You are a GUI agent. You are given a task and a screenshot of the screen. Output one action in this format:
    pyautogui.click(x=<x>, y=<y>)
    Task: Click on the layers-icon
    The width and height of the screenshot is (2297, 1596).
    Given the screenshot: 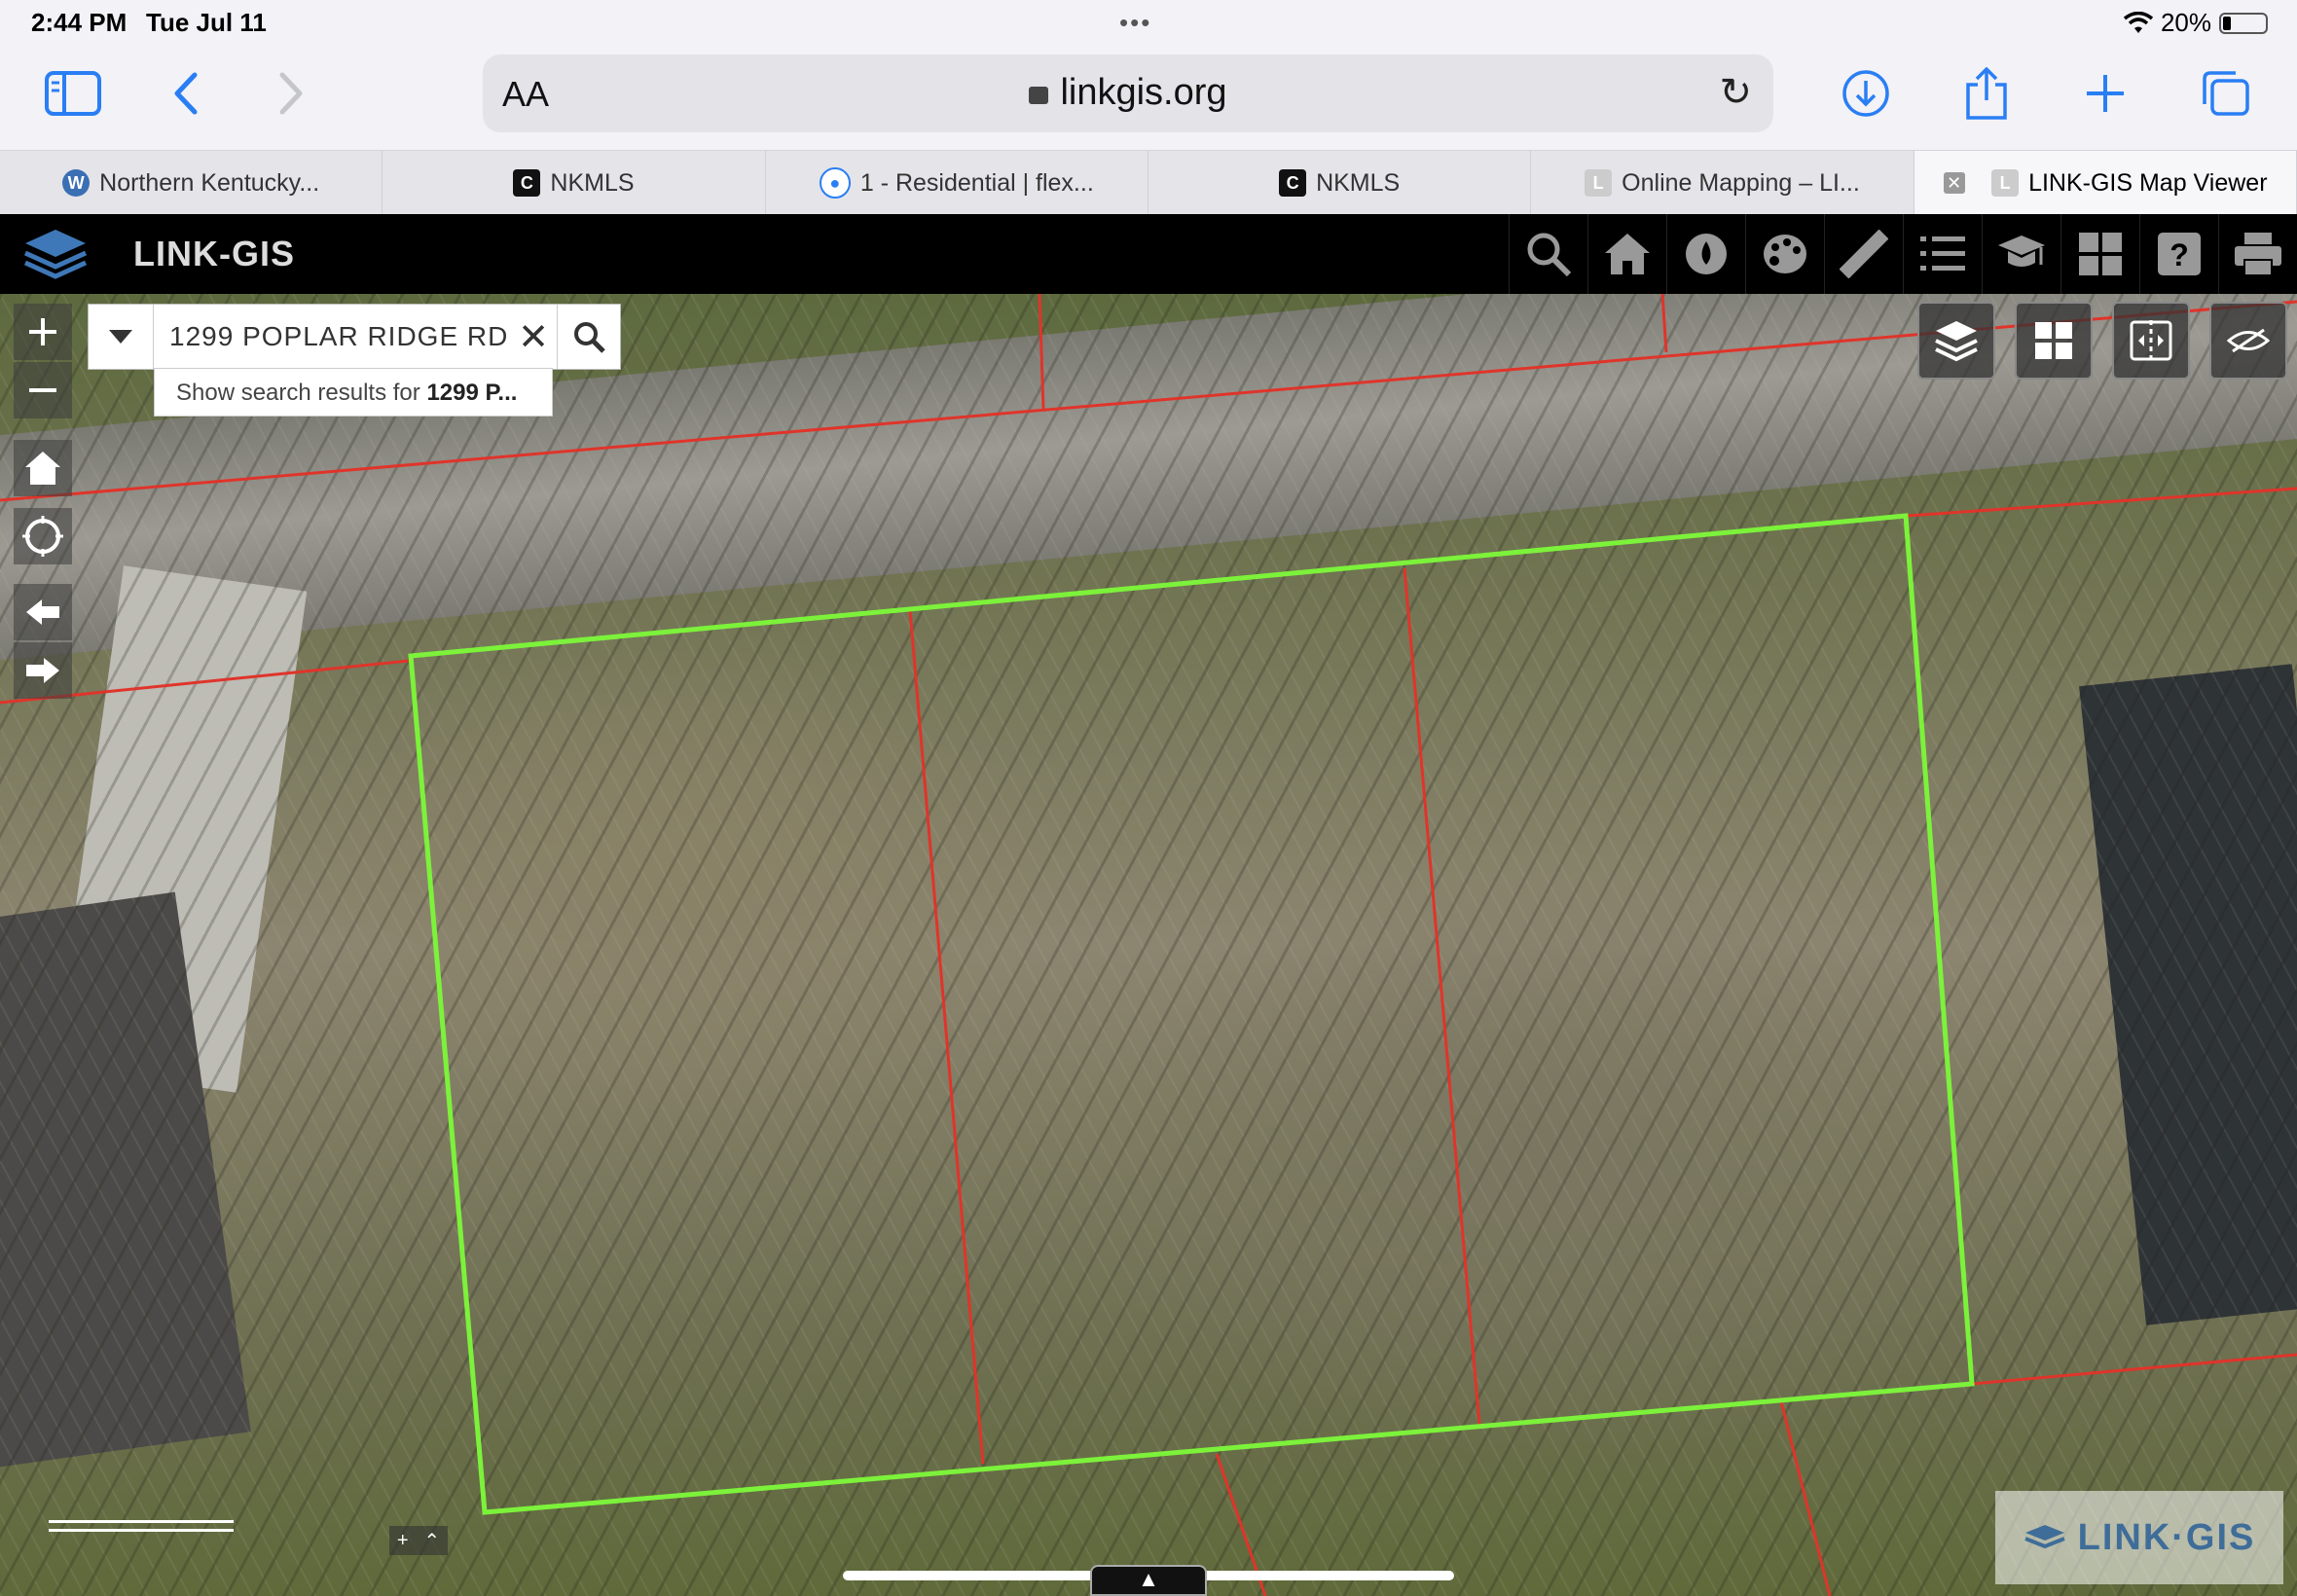 What is the action you would take?
    pyautogui.click(x=1956, y=342)
    